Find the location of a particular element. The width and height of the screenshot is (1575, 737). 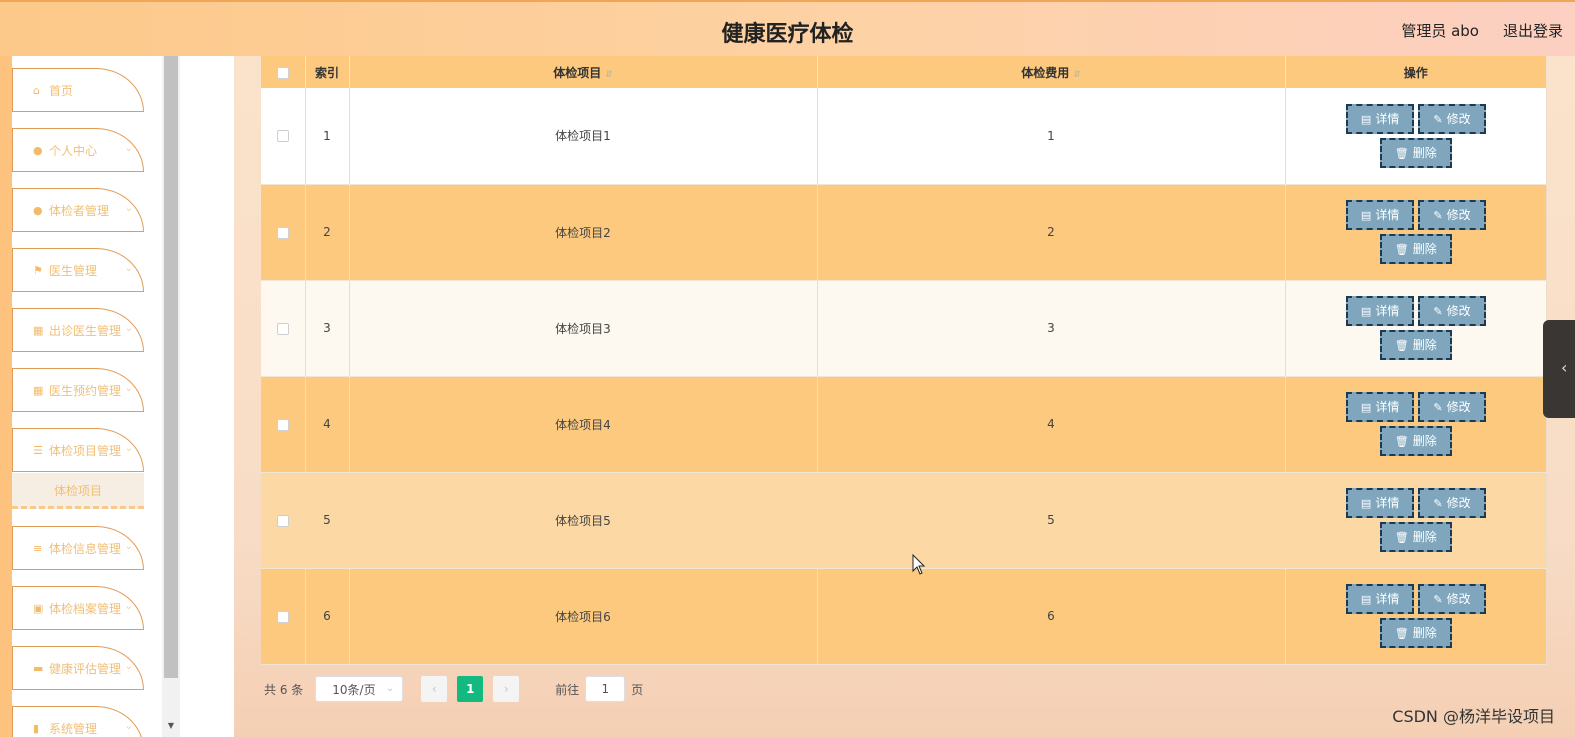

select-all-cell is located at coordinates (283, 72).